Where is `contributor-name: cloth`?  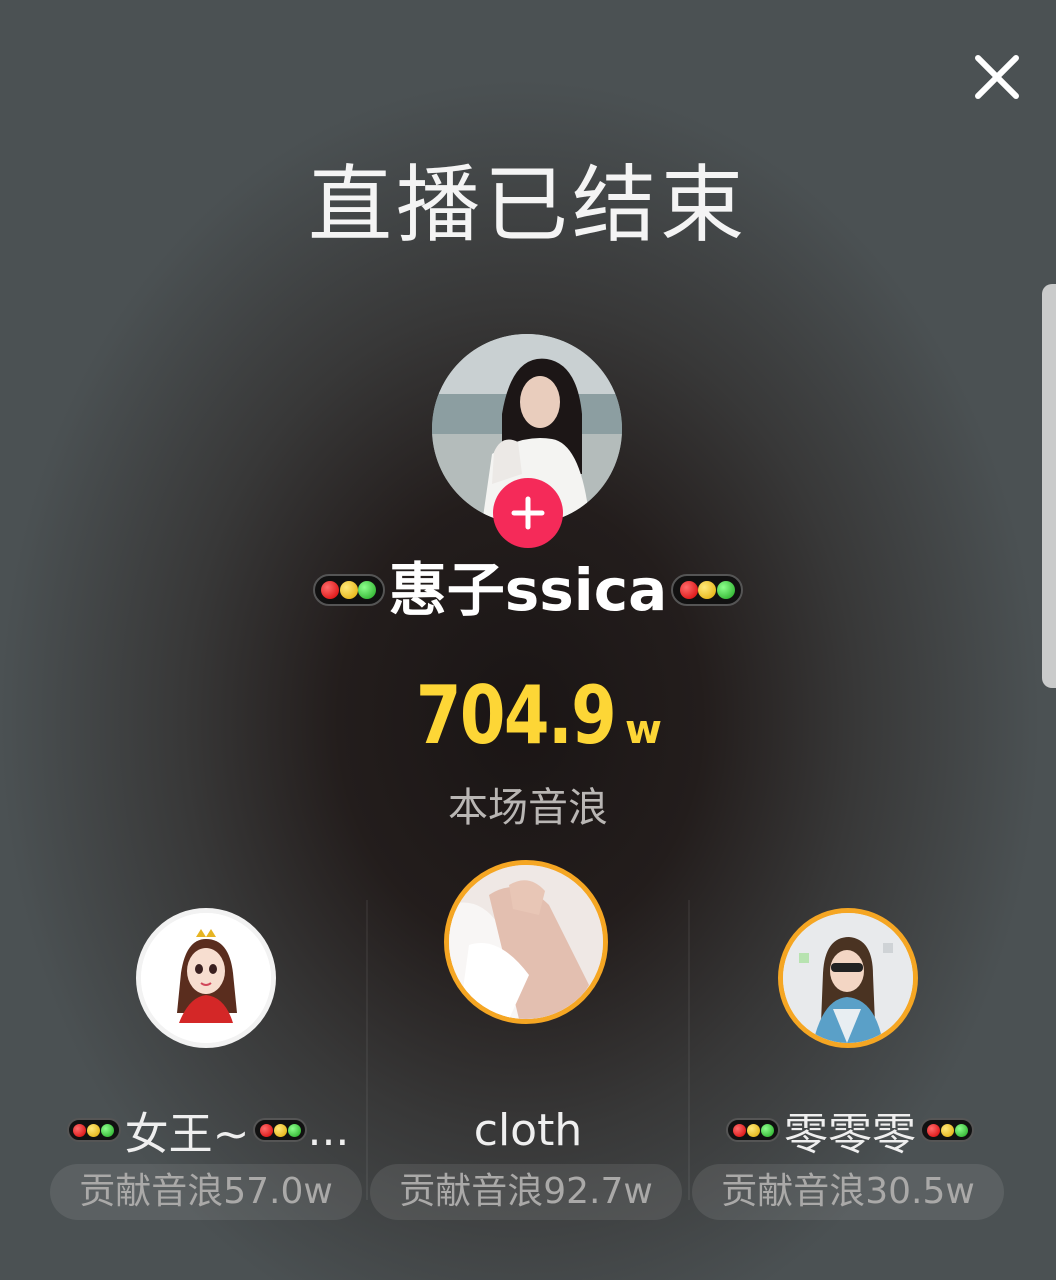
contributor-name: cloth is located at coordinates (528, 1130).